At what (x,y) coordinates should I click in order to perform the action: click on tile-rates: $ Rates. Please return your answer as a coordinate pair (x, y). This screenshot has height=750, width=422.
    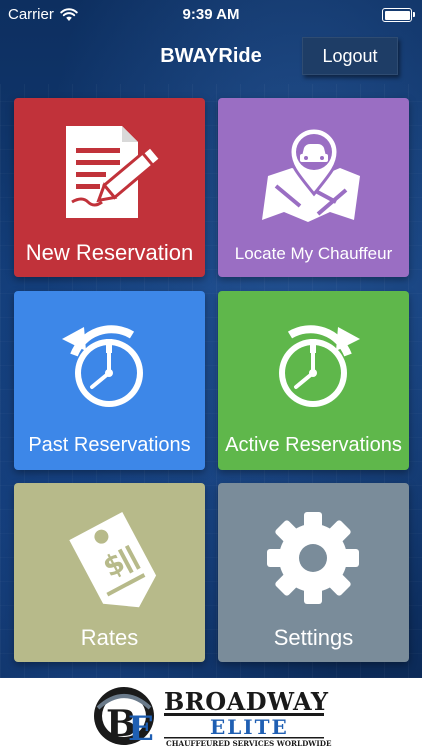
    Looking at the image, I should click on (109, 572).